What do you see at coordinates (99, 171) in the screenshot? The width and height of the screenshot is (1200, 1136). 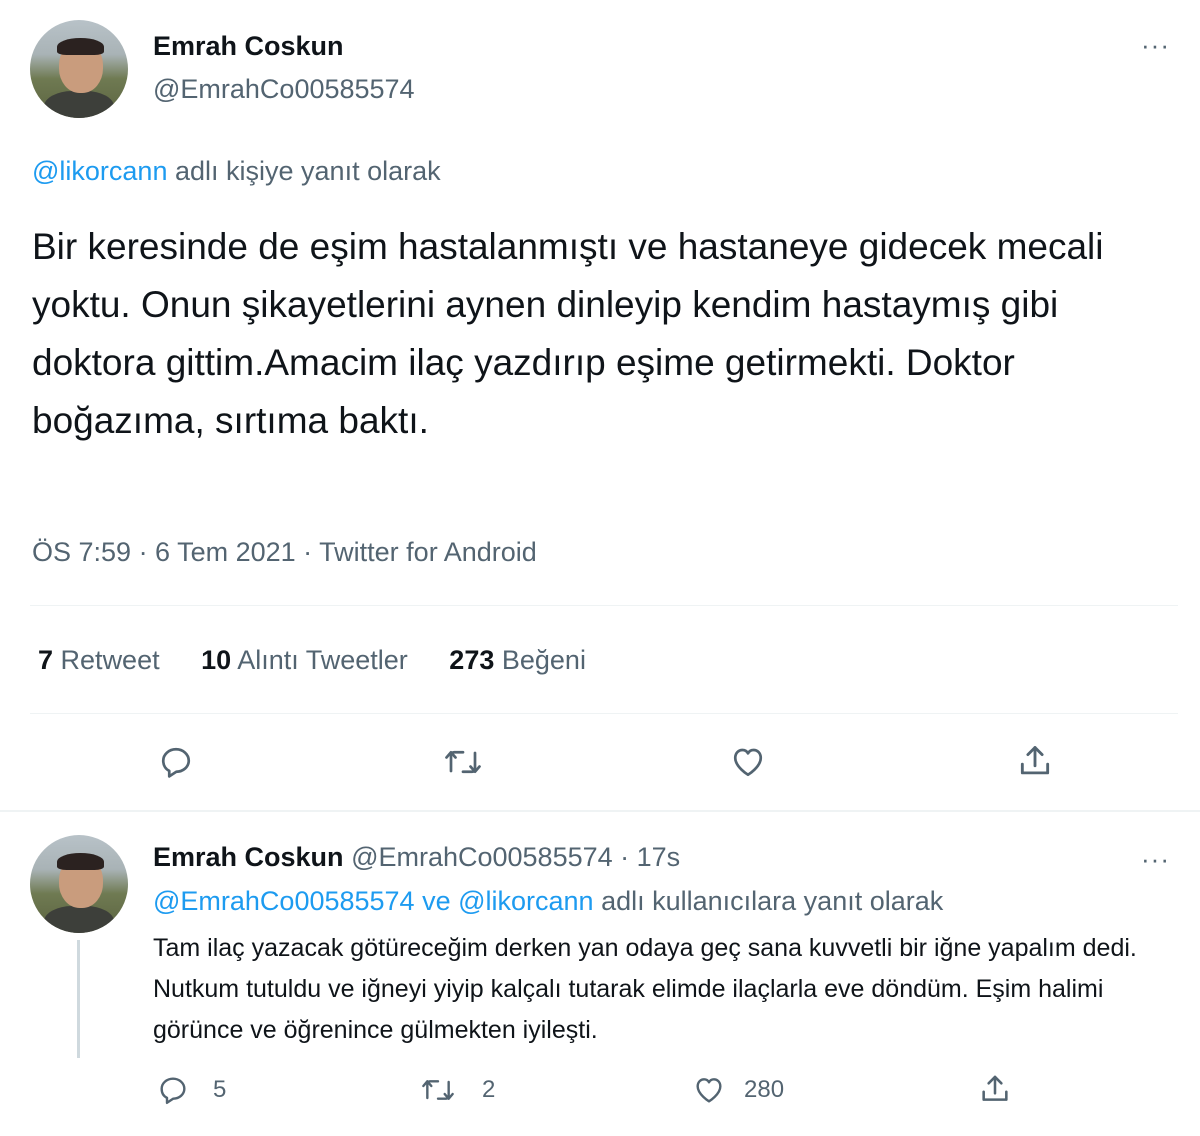 I see `reply-to-link: @likorcann` at bounding box center [99, 171].